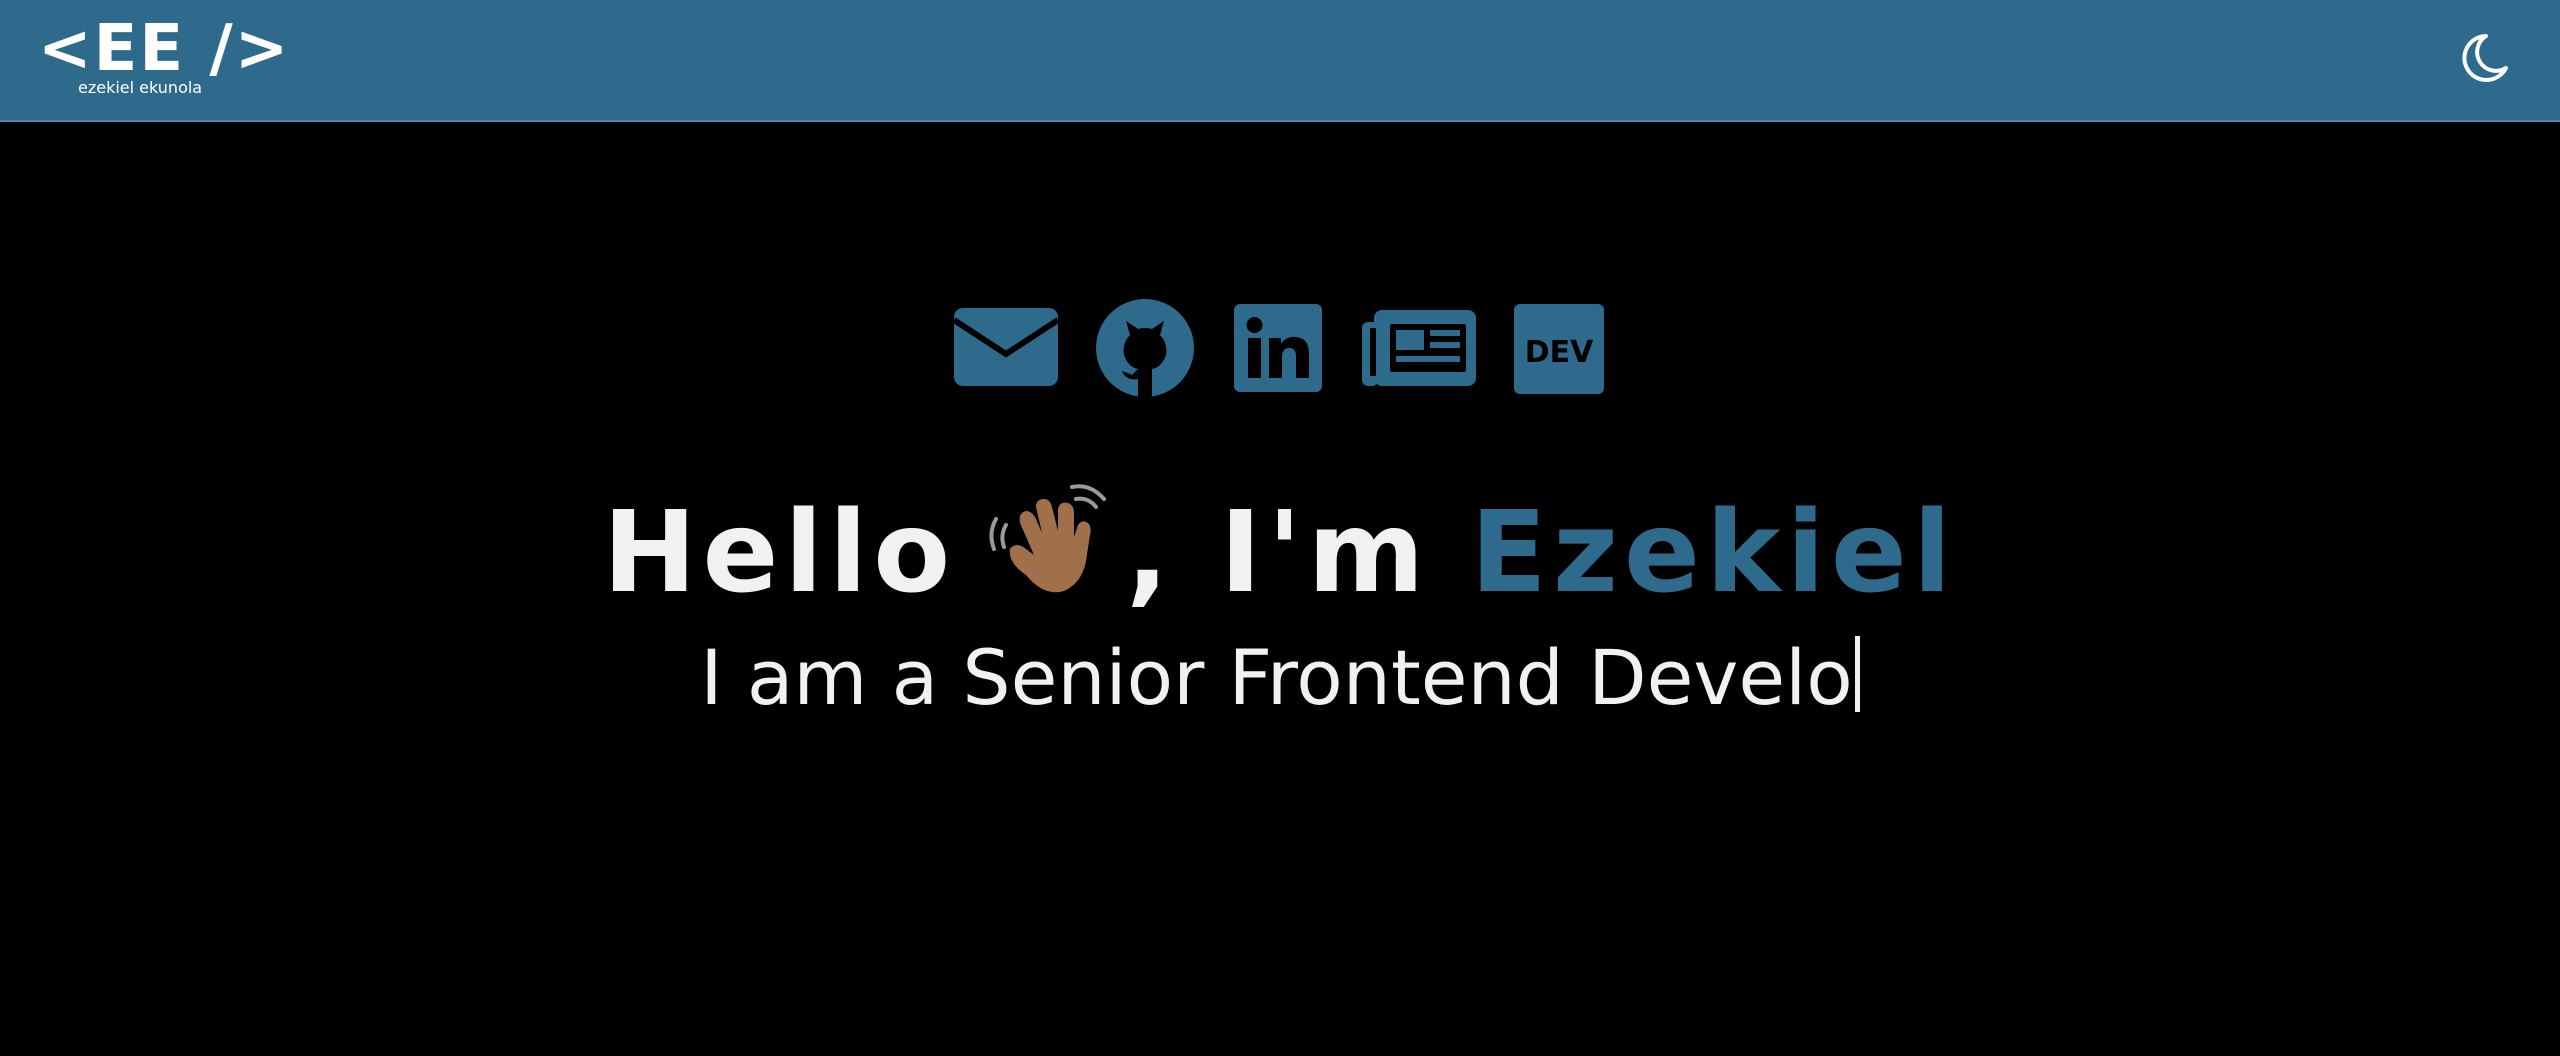 This screenshot has width=2560, height=1056. I want to click on hero-headline: Hello , I'm Ezekiel, so click(1280, 553).